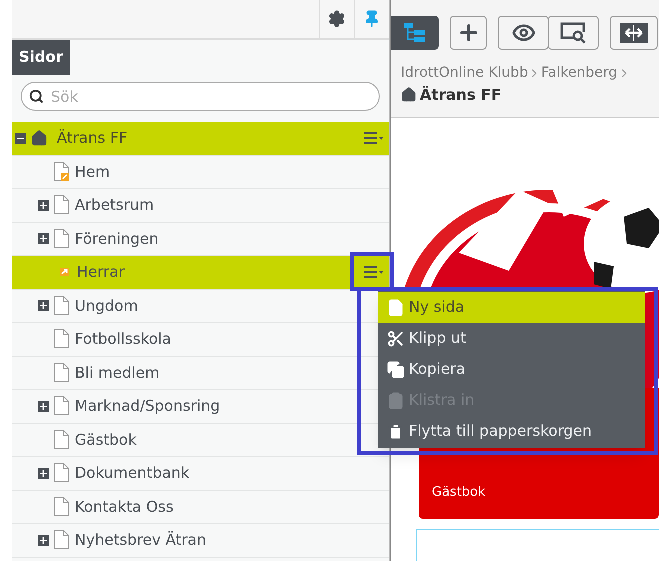 The height and width of the screenshot is (561, 659). I want to click on tree-label: Fotbollsskola, so click(124, 339).